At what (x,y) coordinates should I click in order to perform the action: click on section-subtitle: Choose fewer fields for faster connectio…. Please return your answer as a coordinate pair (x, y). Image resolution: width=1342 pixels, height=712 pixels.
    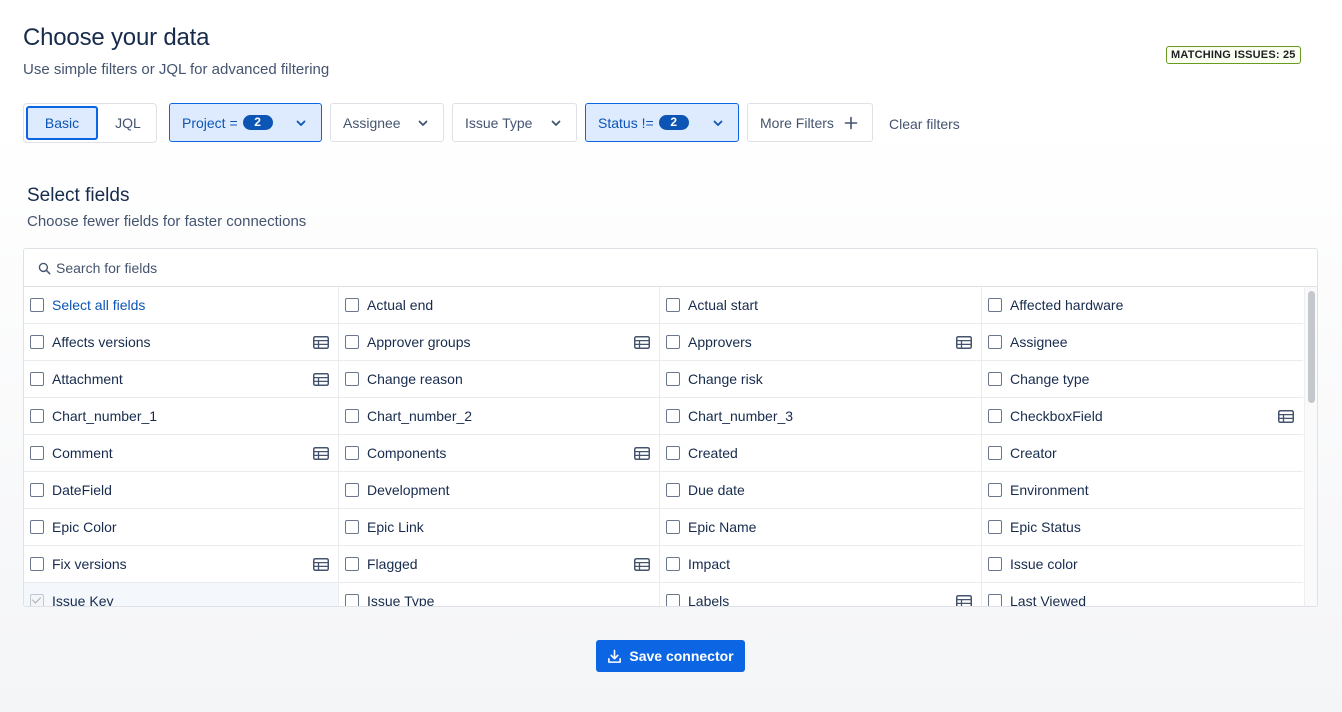
    Looking at the image, I should click on (167, 221).